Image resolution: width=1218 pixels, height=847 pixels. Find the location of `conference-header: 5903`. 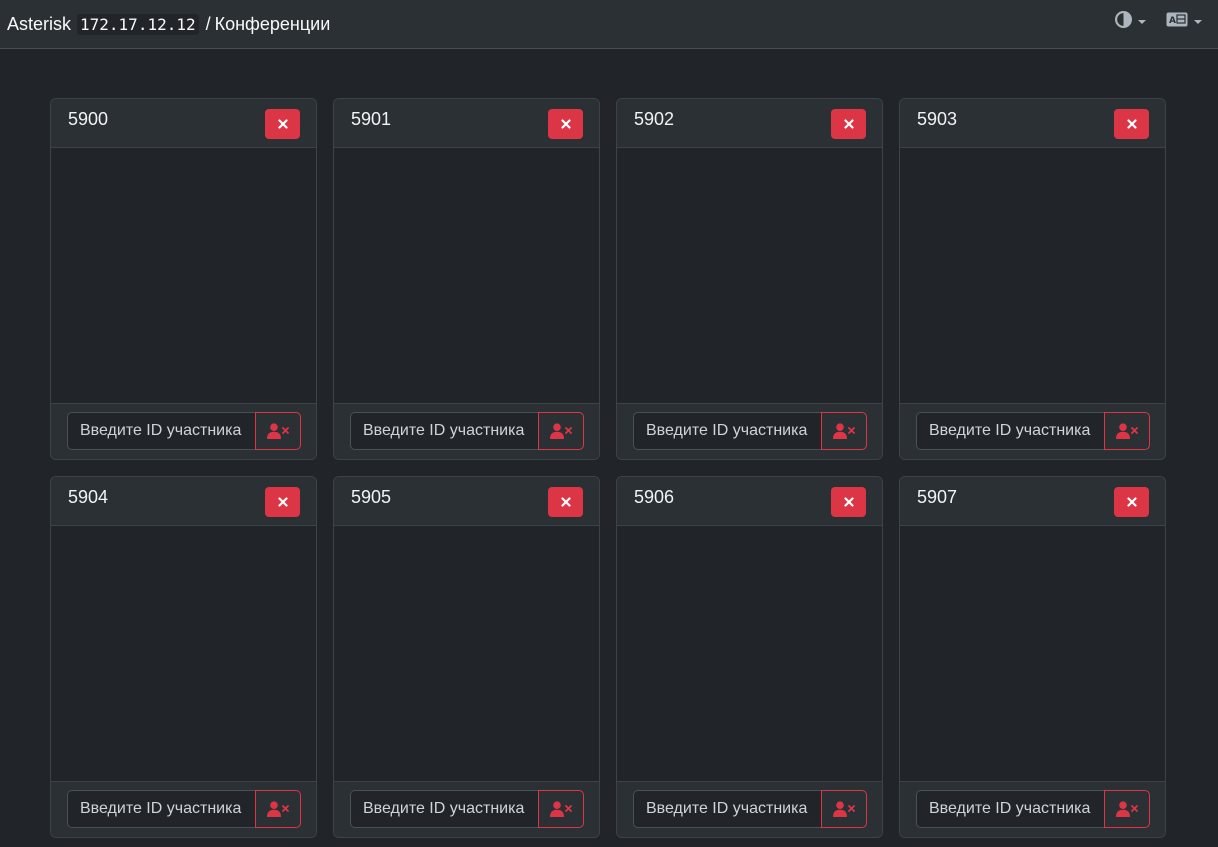

conference-header: 5903 is located at coordinates (1032, 123).